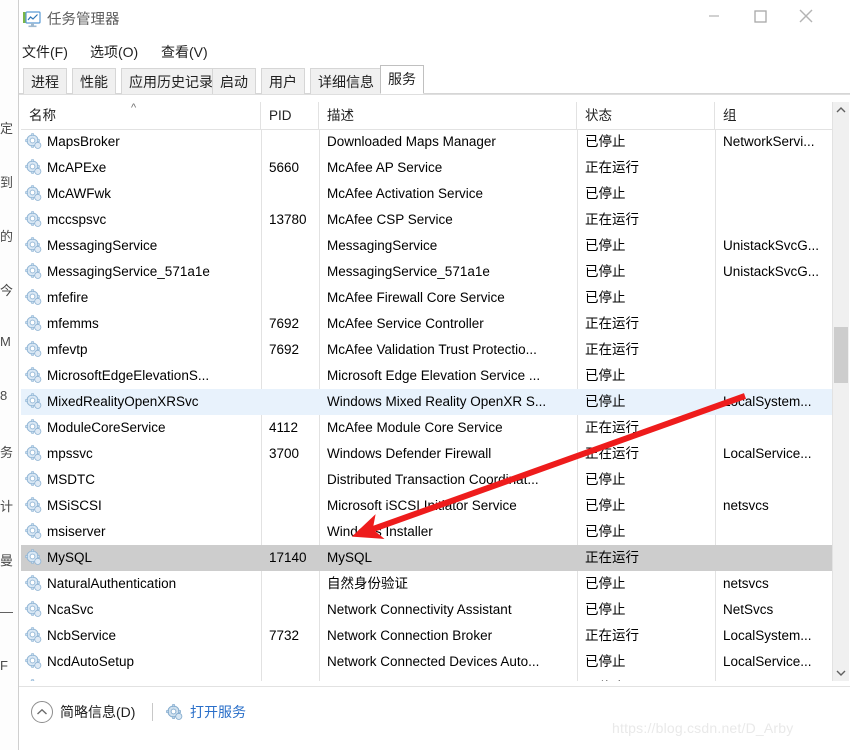 Image resolution: width=850 pixels, height=750 pixels. What do you see at coordinates (102, 245) in the screenshot?
I see `cell-name: MessagingService` at bounding box center [102, 245].